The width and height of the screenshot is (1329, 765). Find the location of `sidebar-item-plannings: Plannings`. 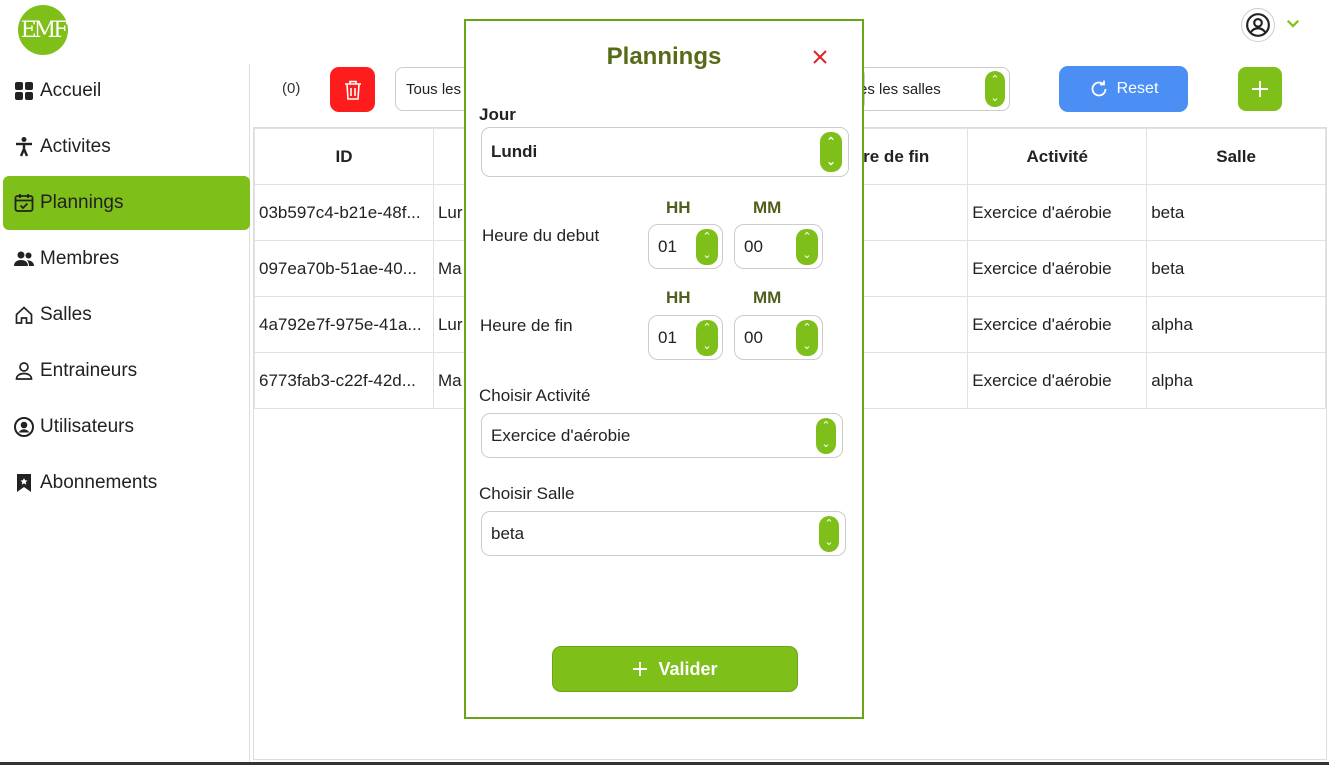

sidebar-item-plannings: Plannings is located at coordinates (126, 203).